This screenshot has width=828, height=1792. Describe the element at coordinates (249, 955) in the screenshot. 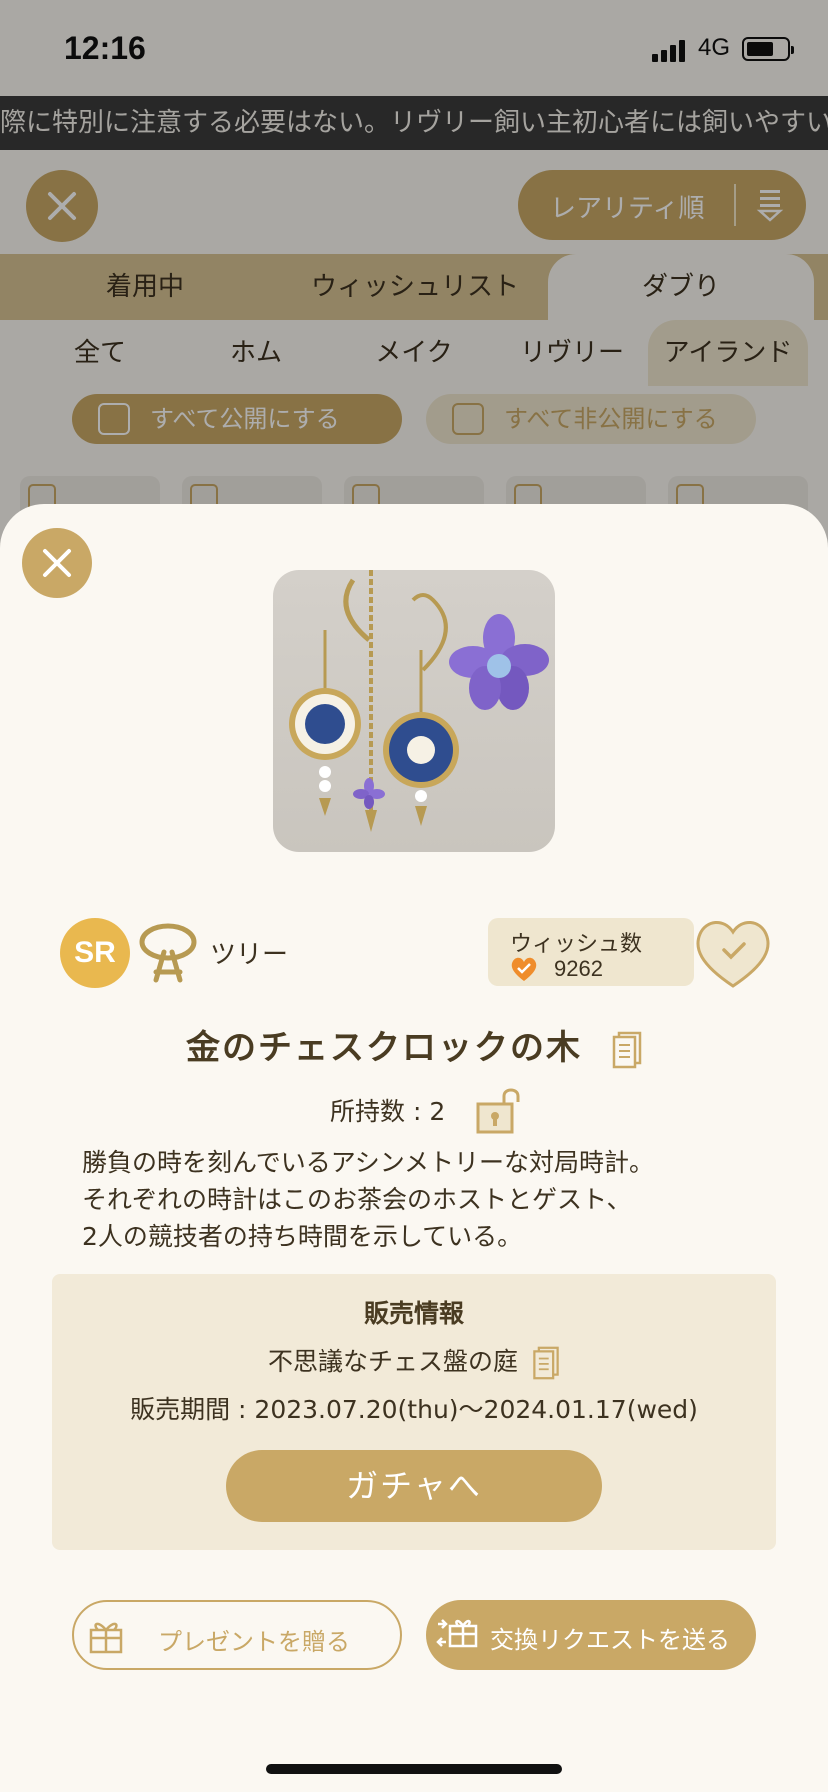

I see `item-category: ツリー` at that location.